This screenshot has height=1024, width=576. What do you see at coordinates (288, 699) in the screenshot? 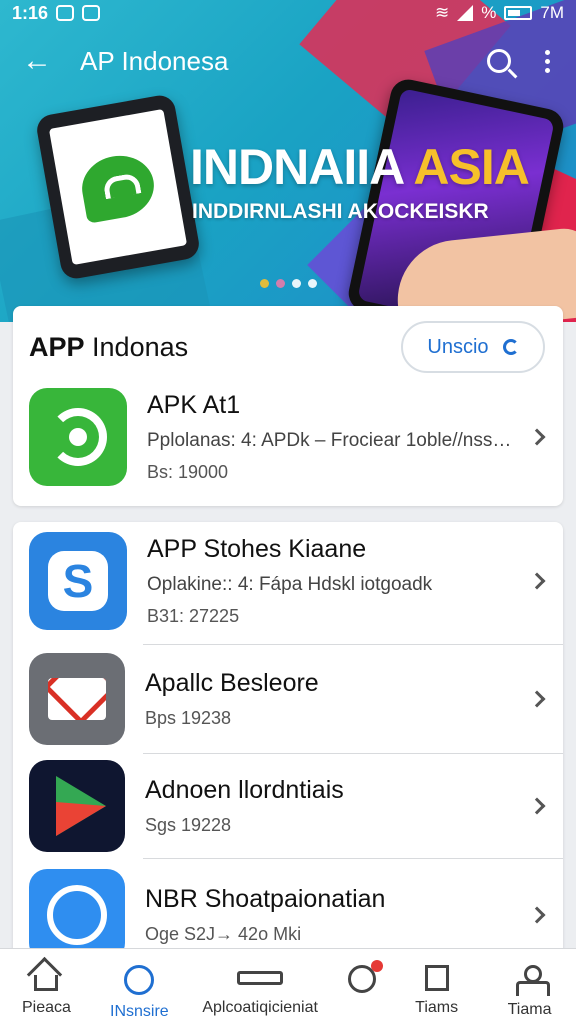
I see `list-item: Apallc Besleore Bps 19238` at bounding box center [288, 699].